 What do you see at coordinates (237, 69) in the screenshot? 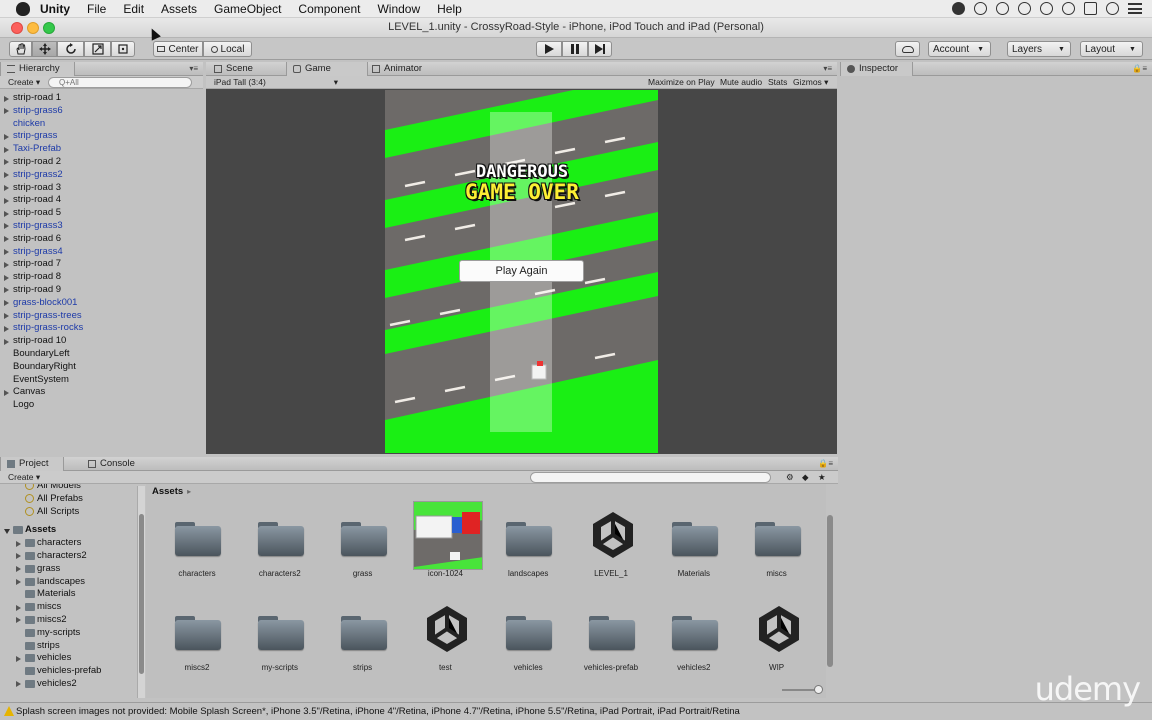
I see `tab-scene: Scene` at bounding box center [237, 69].